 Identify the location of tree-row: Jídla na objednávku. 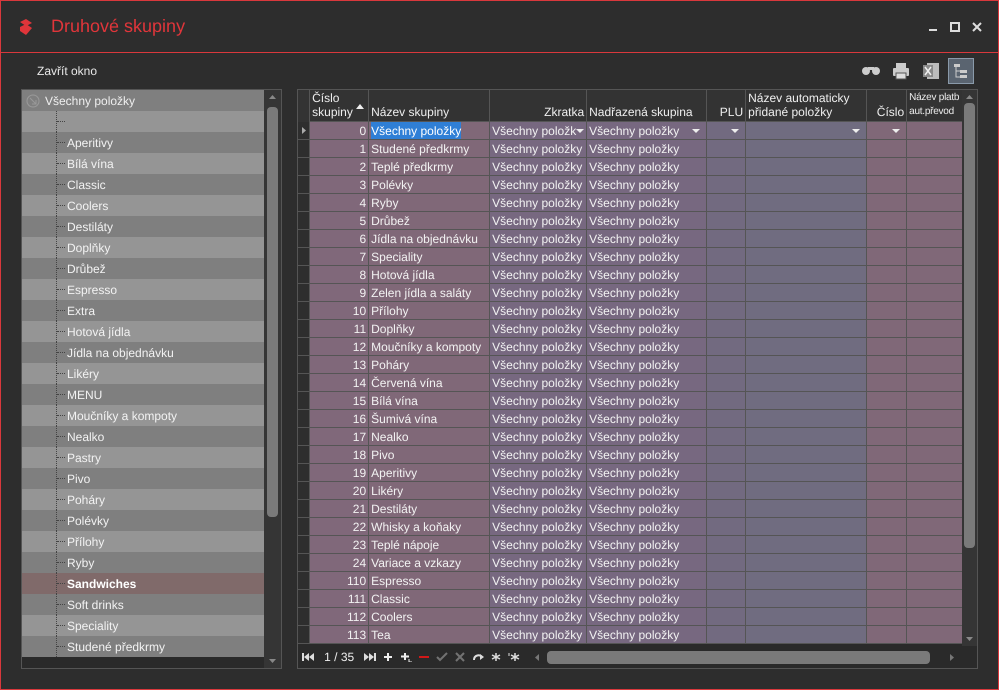
(143, 352).